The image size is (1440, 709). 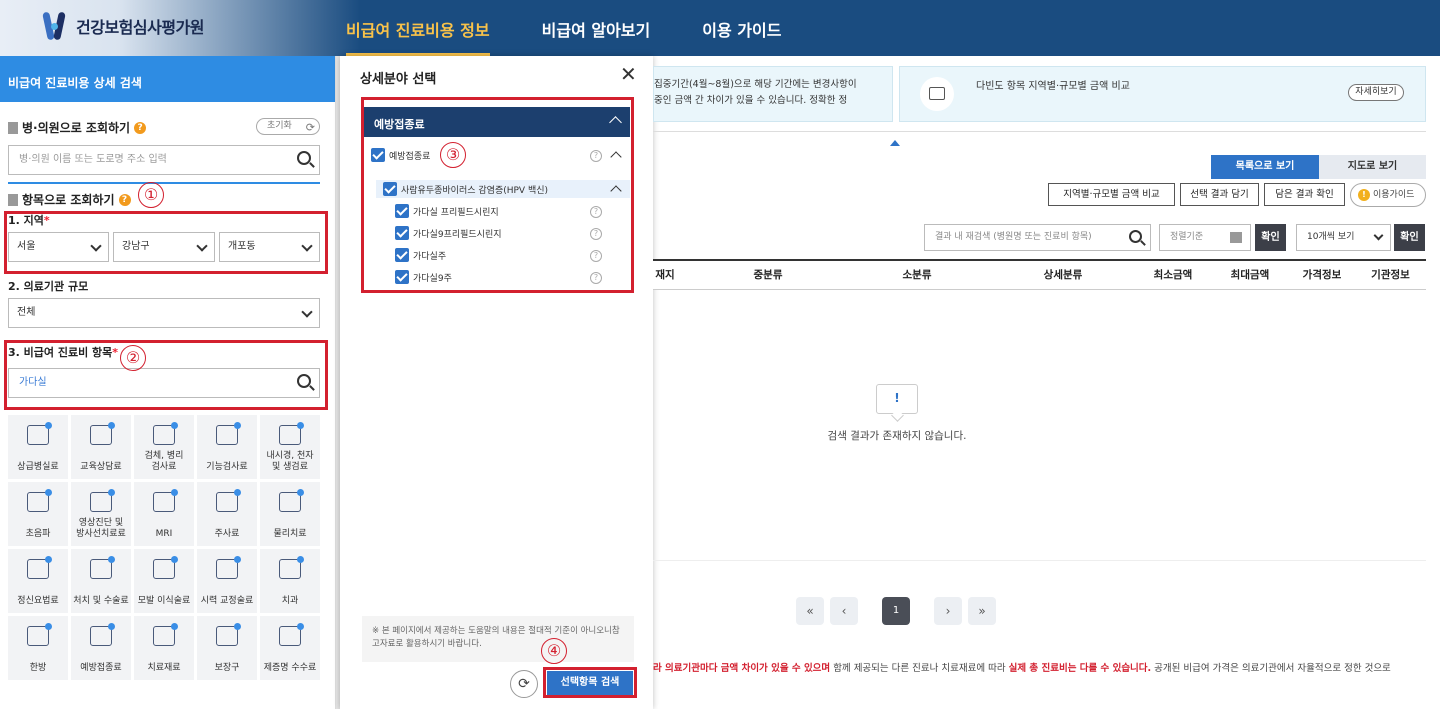 I want to click on category-label: 초음파, so click(x=38, y=534).